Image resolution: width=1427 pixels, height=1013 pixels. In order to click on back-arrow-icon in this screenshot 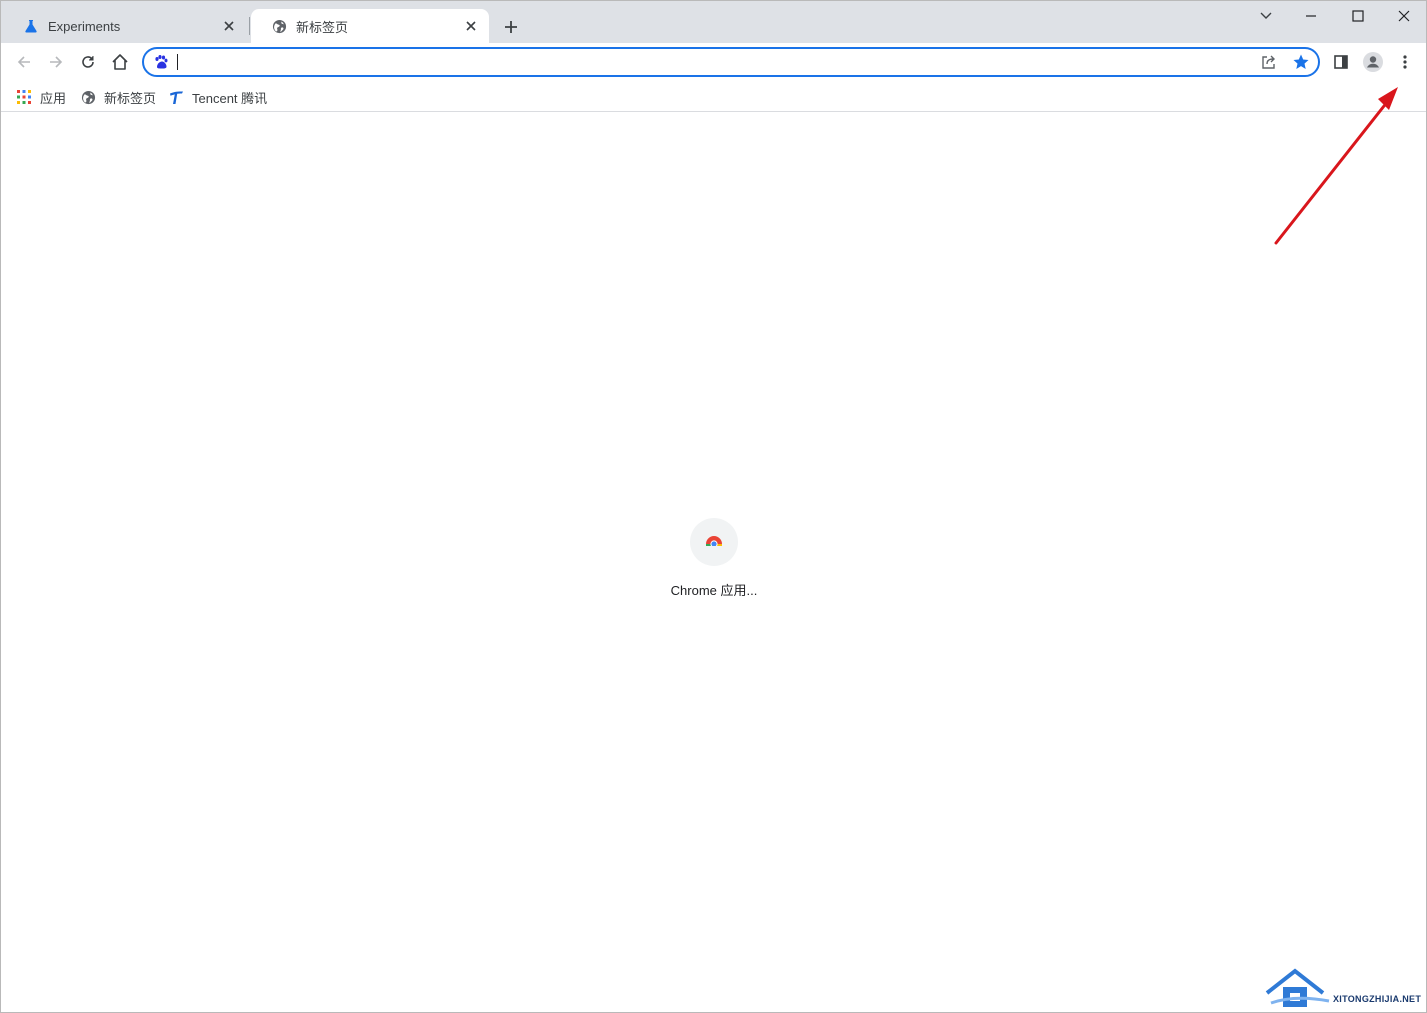, I will do `click(23, 62)`.